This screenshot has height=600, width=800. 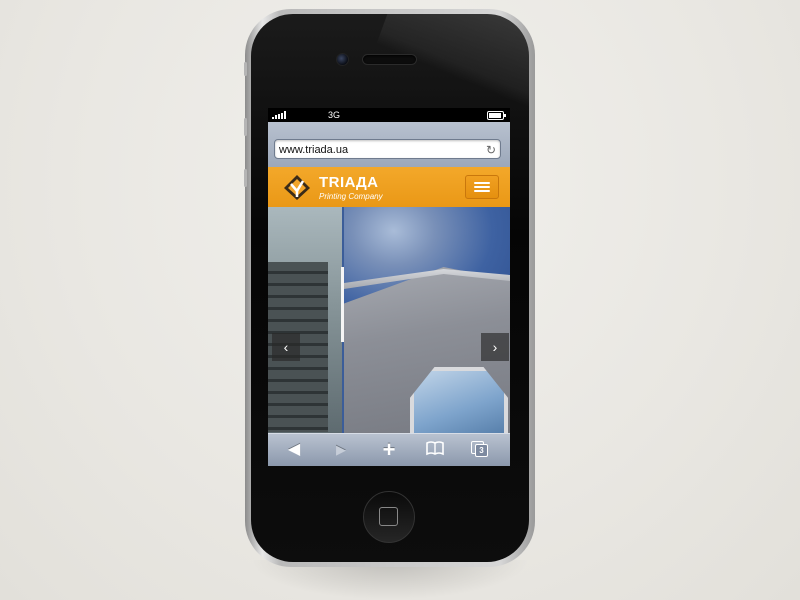 What do you see at coordinates (482, 187) in the screenshot?
I see `hamburger-menu-button` at bounding box center [482, 187].